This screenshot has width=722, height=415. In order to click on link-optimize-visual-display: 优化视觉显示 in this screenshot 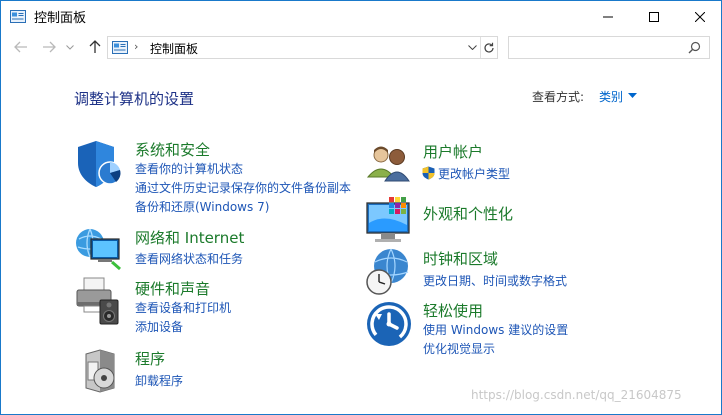, I will do `click(459, 348)`.